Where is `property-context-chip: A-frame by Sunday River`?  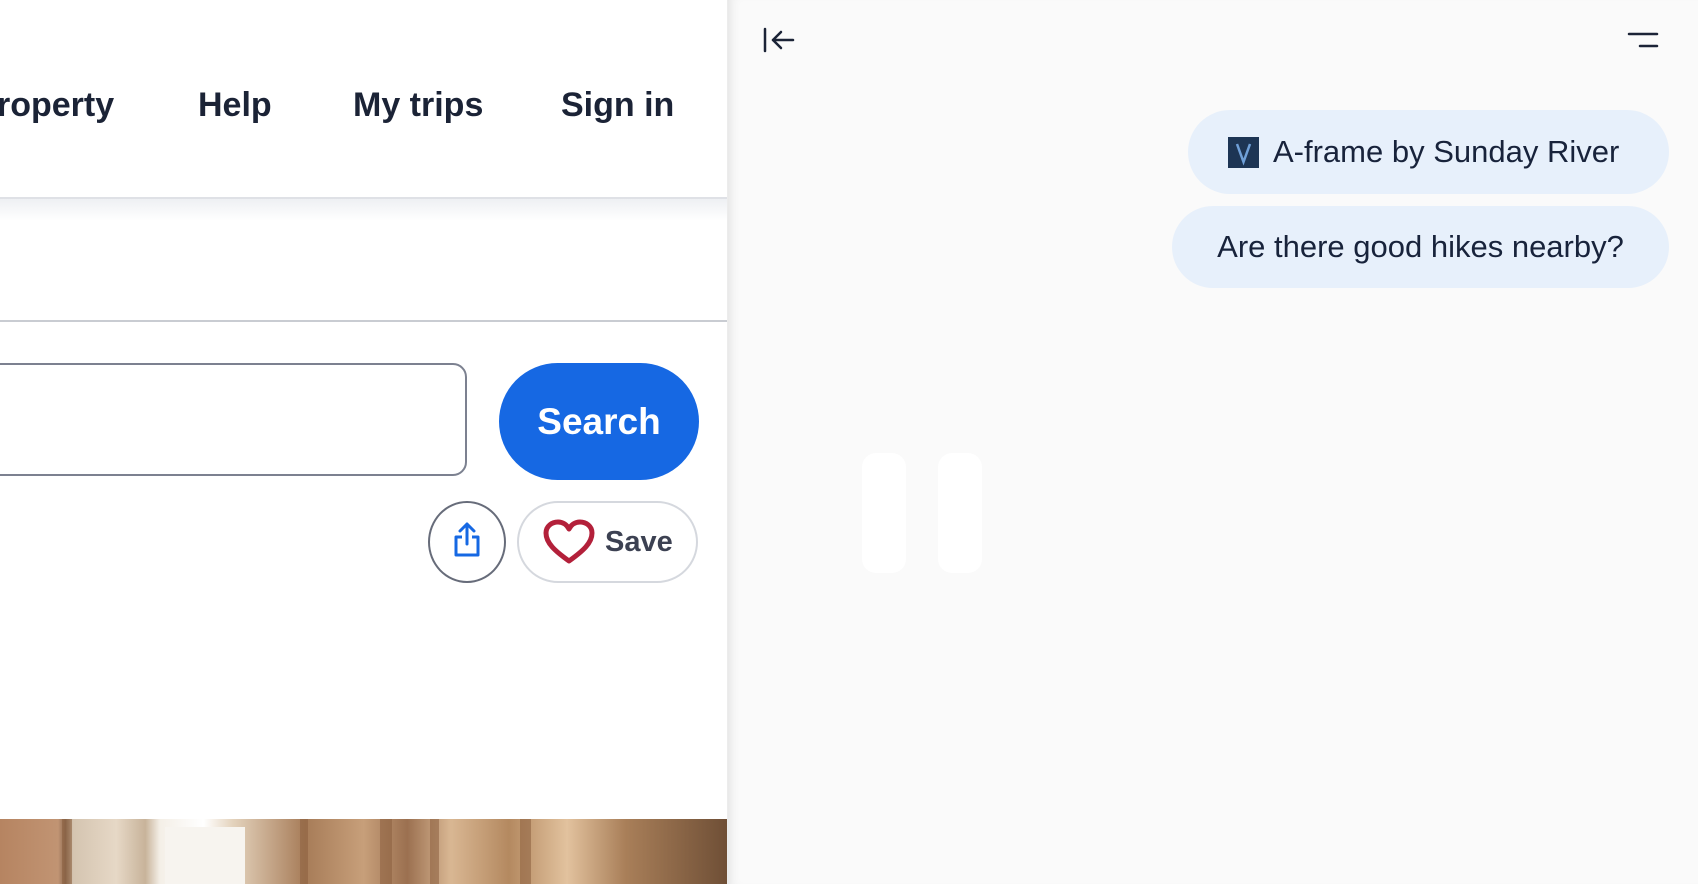 property-context-chip: A-frame by Sunday River is located at coordinates (1428, 152).